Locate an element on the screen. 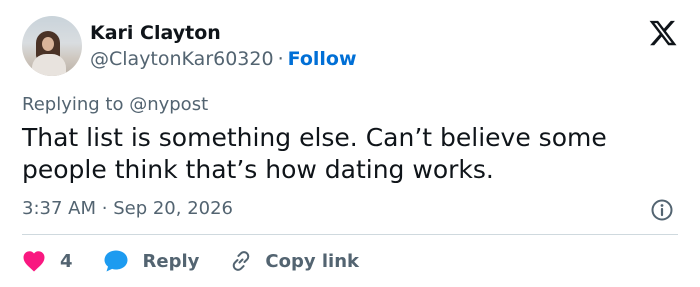 This screenshot has width=700, height=287. copy-link-label: Copy link is located at coordinates (312, 261).